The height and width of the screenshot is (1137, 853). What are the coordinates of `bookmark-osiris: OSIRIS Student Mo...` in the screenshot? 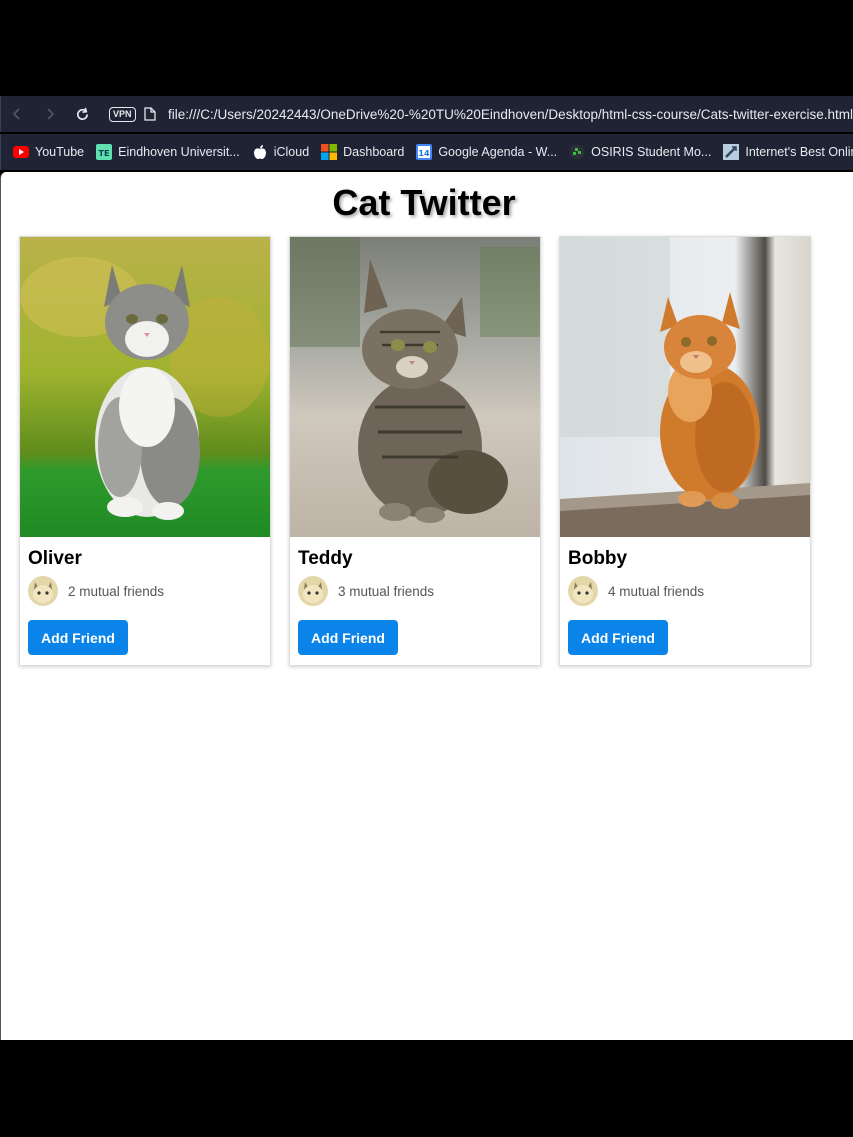 It's located at (640, 152).